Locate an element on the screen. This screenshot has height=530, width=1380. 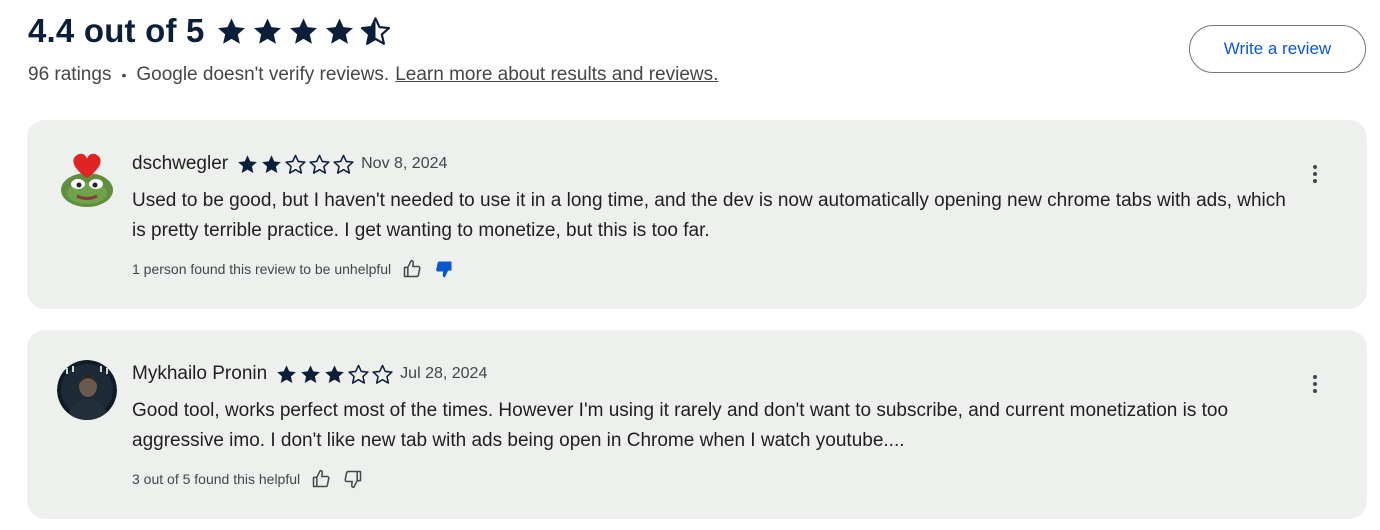
helpful-count: 3 out of 5 found this helpful is located at coordinates (216, 479).